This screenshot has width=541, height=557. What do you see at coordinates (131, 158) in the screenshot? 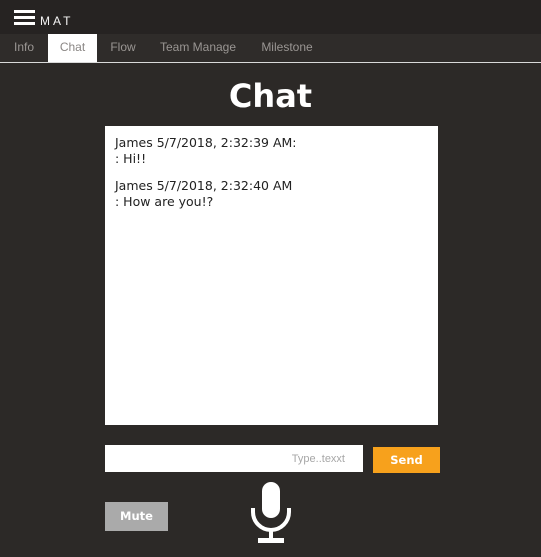
I see `message-text: : Hi!!` at bounding box center [131, 158].